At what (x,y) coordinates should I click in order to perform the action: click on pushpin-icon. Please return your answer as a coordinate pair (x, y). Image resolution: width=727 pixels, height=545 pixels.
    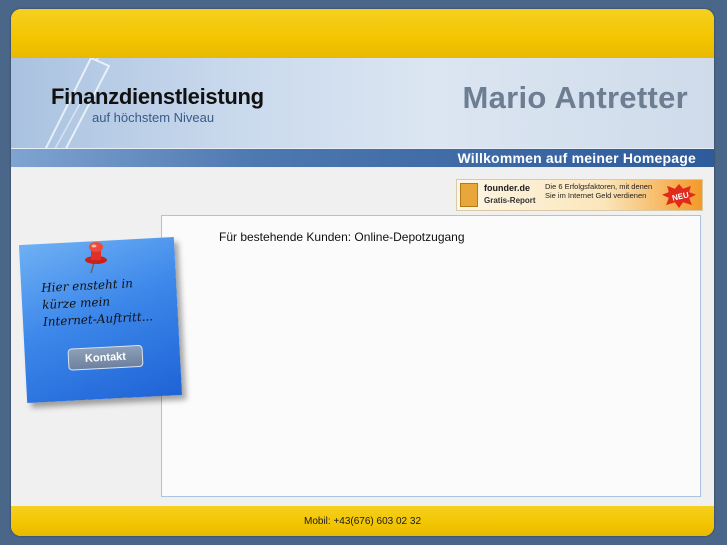
    Looking at the image, I should click on (96, 258).